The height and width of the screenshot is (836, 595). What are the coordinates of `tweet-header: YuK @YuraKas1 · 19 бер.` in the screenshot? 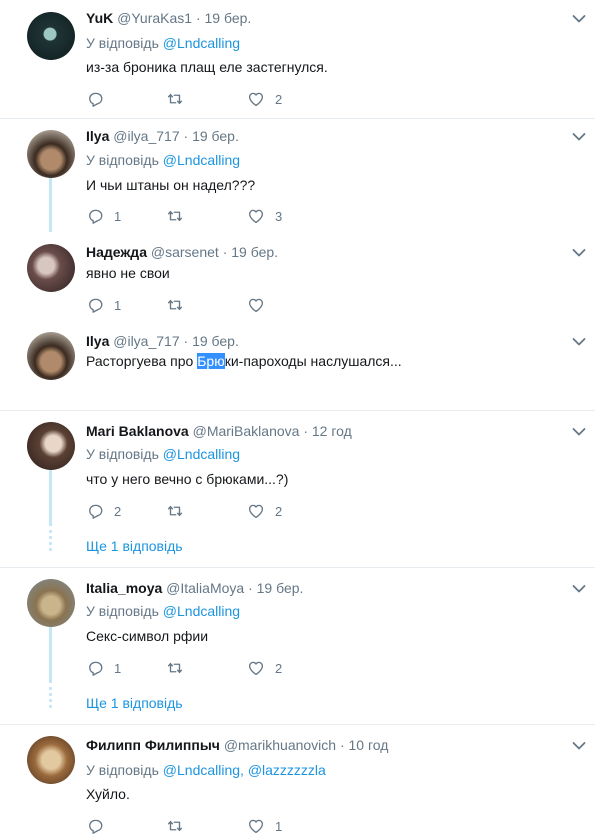 It's located at (168, 18).